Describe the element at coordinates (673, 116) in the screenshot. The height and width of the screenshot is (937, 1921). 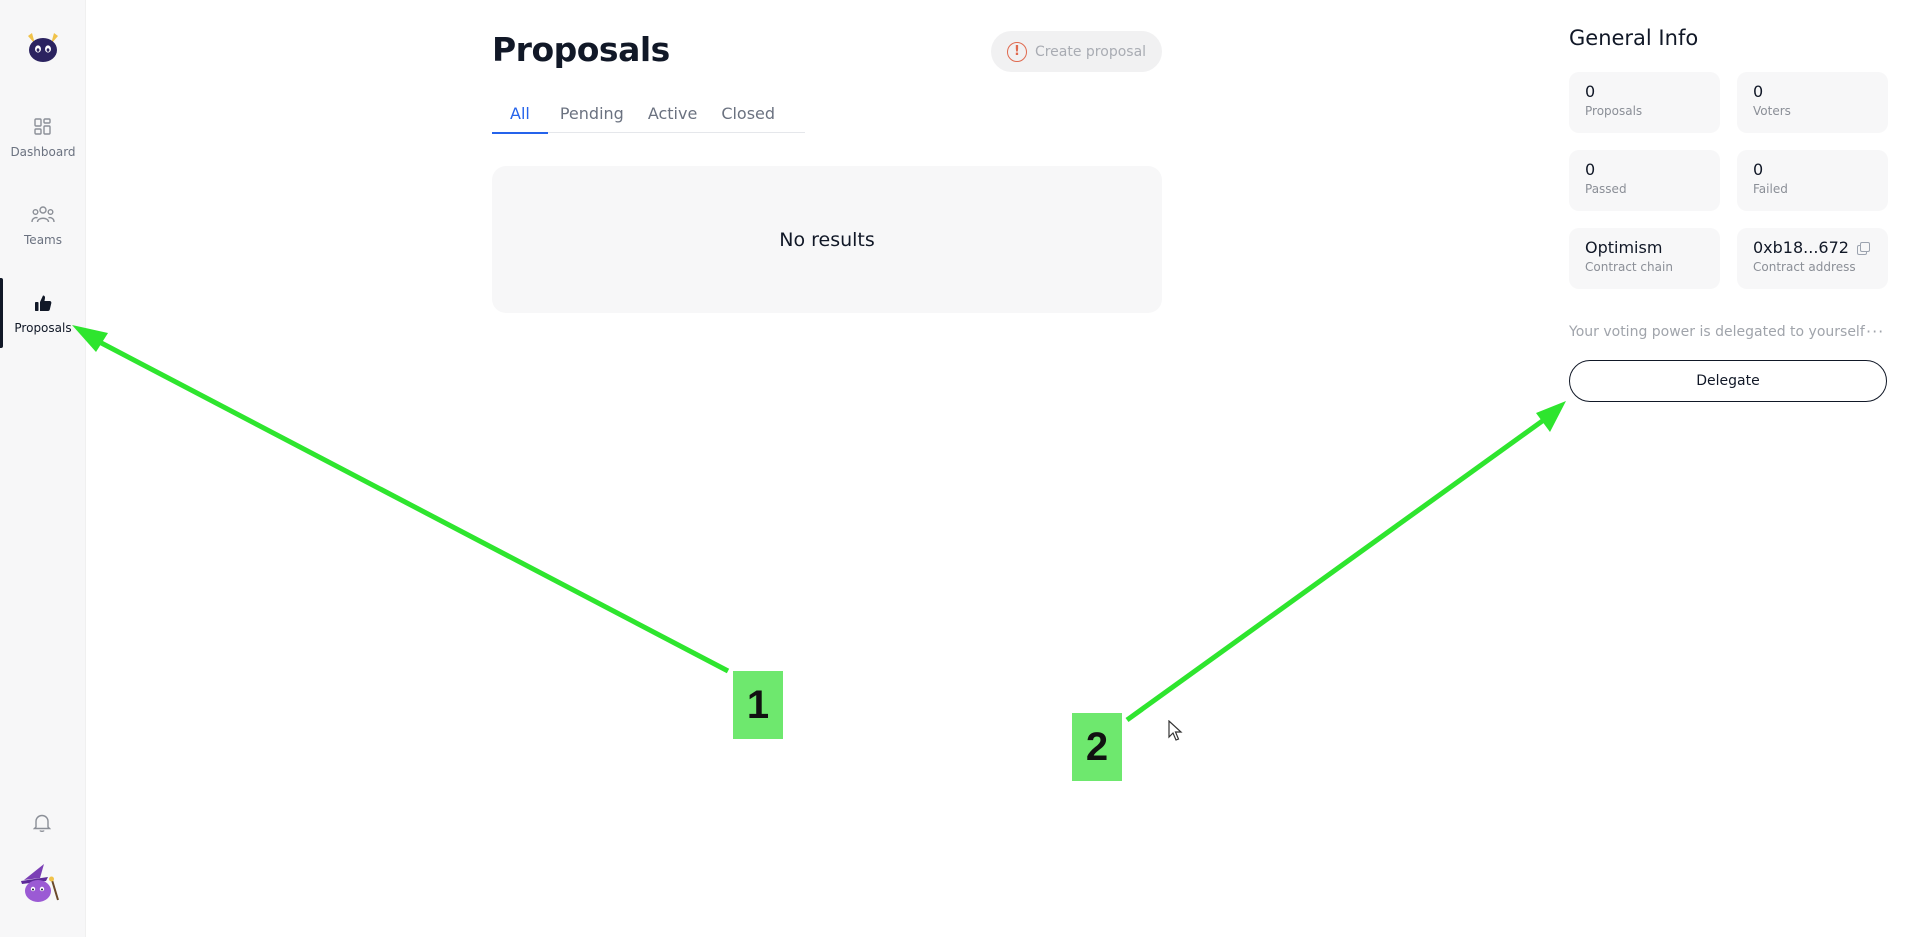
I see `tab-active: Active` at that location.